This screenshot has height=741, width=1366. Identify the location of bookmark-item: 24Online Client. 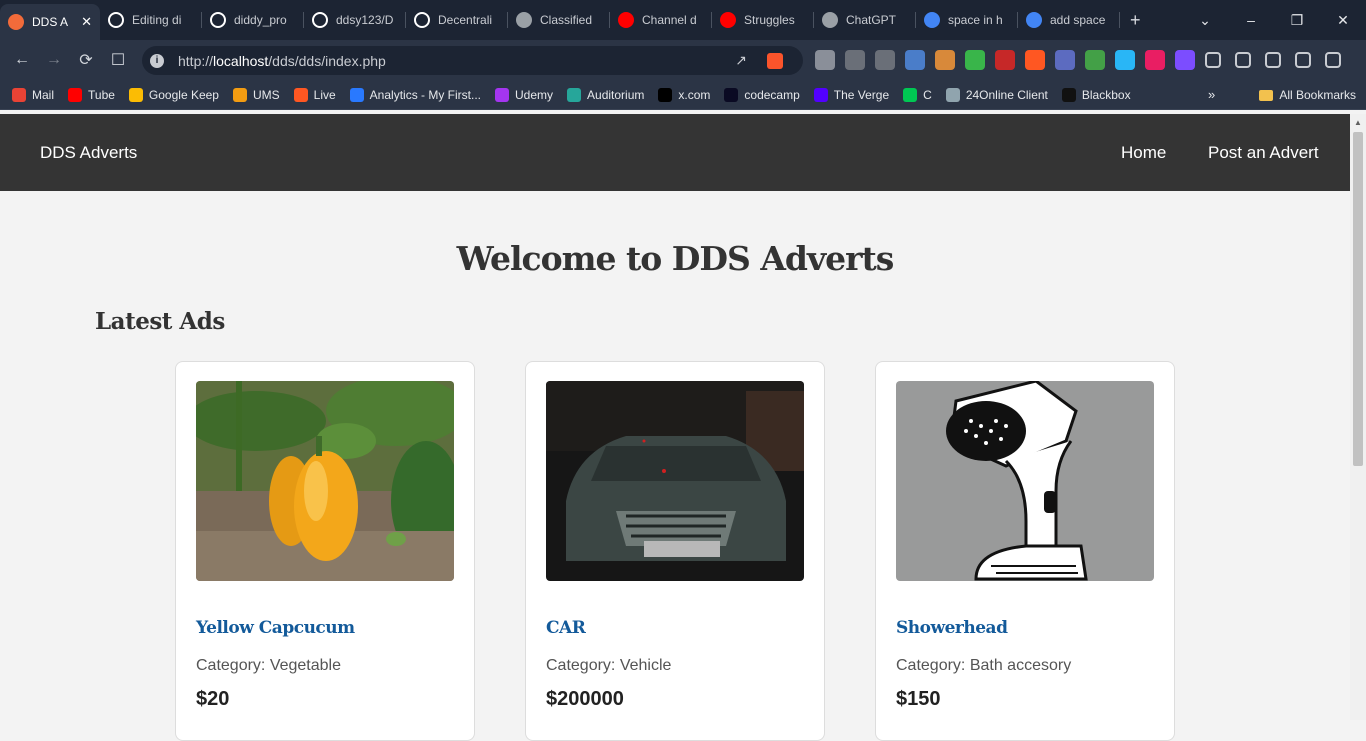
(996, 94).